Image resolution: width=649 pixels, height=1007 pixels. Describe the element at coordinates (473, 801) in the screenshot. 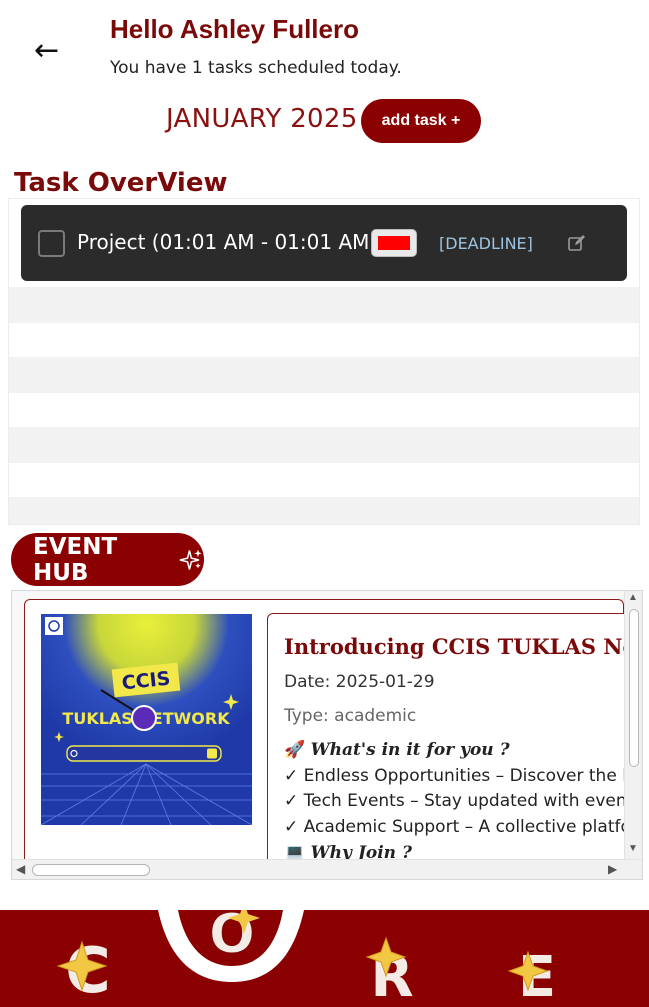

I see `event-benefit-text: Tech Events – Stay updated with events` at that location.